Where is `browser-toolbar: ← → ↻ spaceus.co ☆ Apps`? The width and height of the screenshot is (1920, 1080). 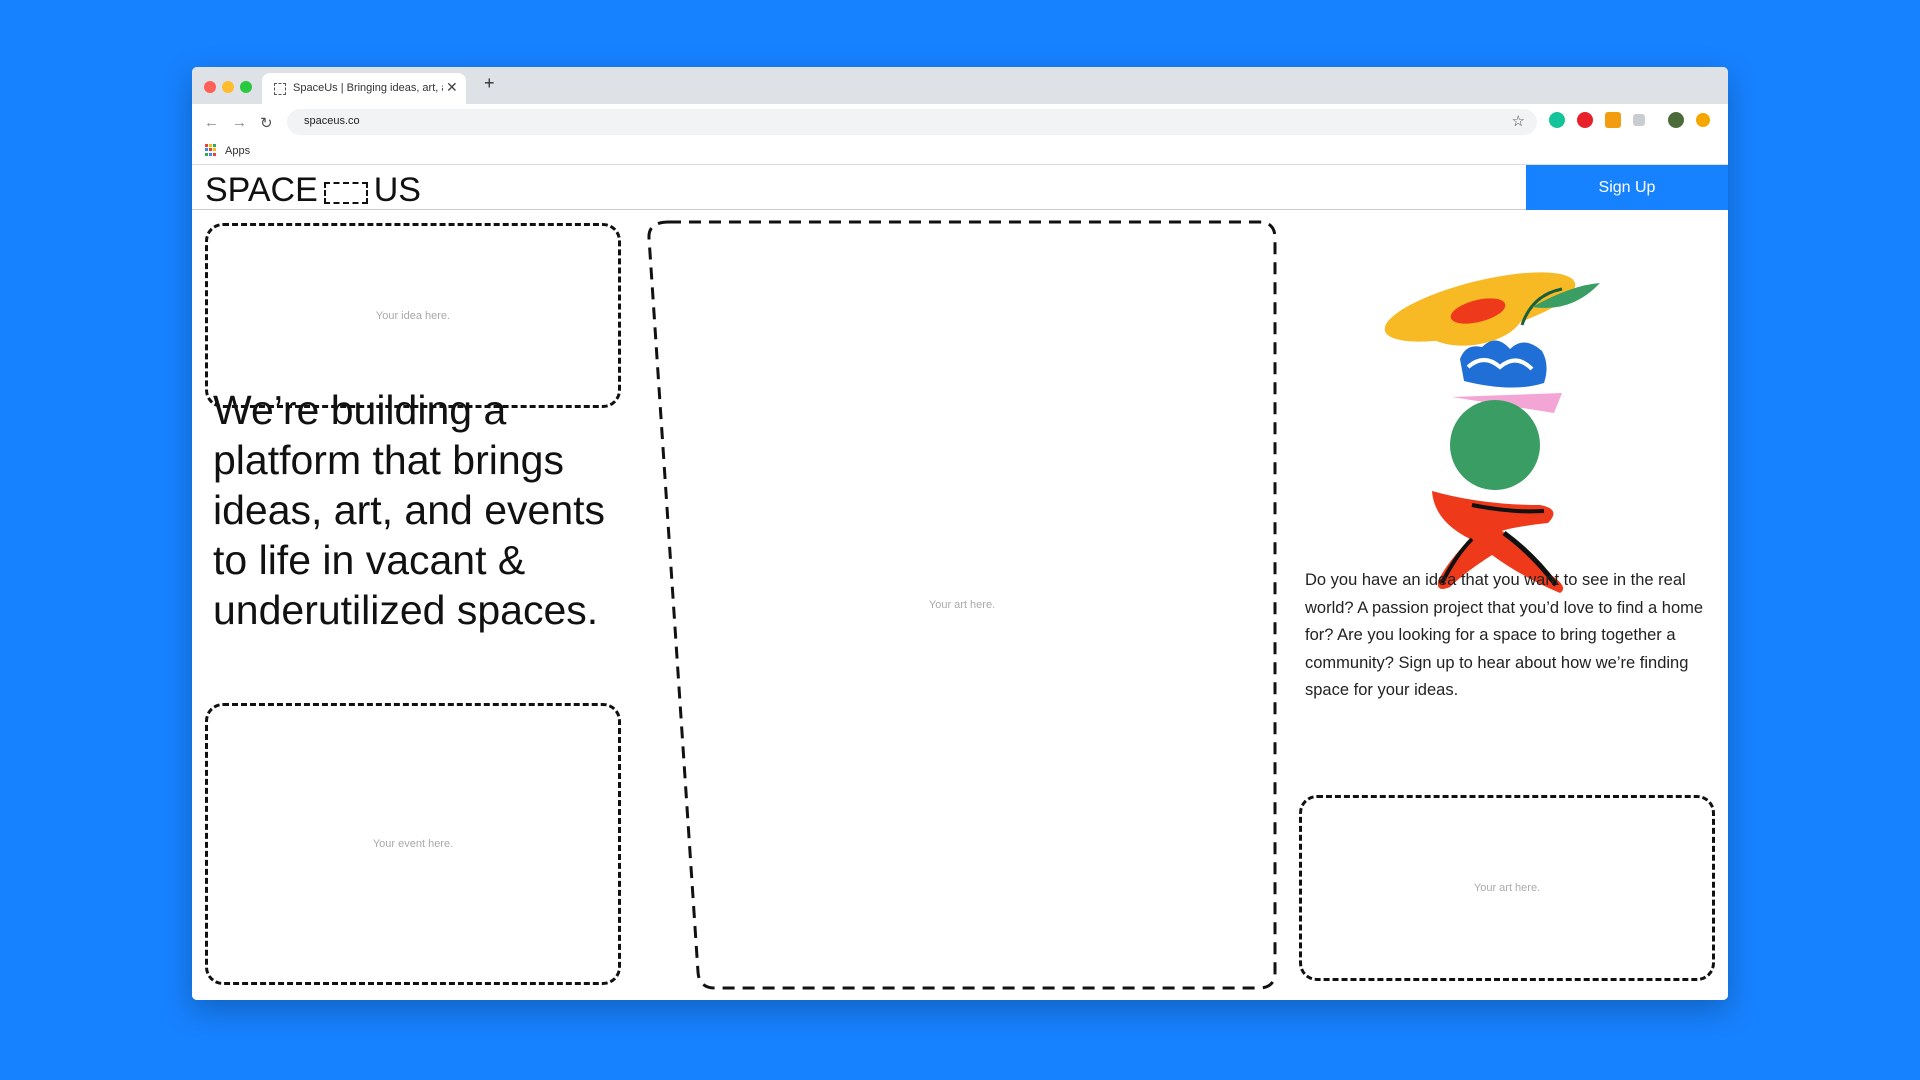 browser-toolbar: ← → ↻ spaceus.co ☆ Apps is located at coordinates (960, 134).